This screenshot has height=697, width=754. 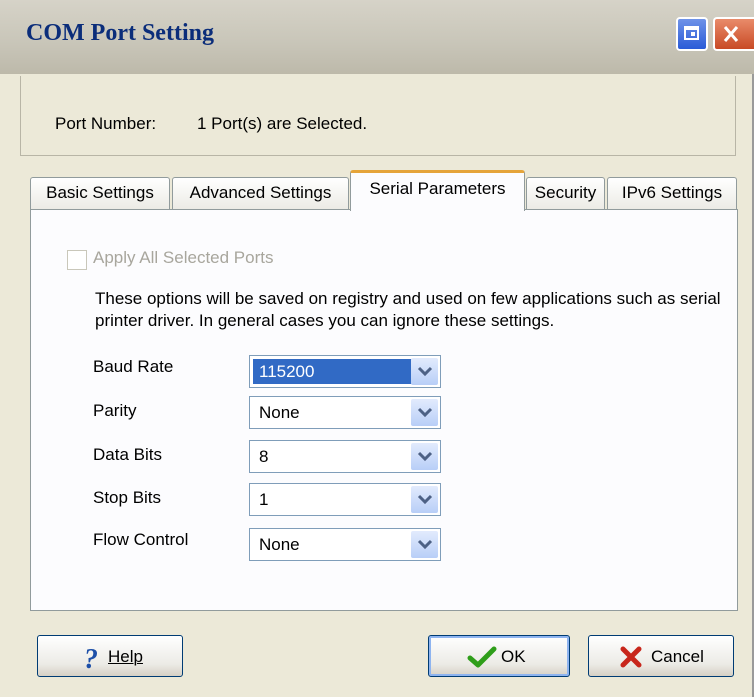 I want to click on window-title: COM Port Setting, so click(x=120, y=33).